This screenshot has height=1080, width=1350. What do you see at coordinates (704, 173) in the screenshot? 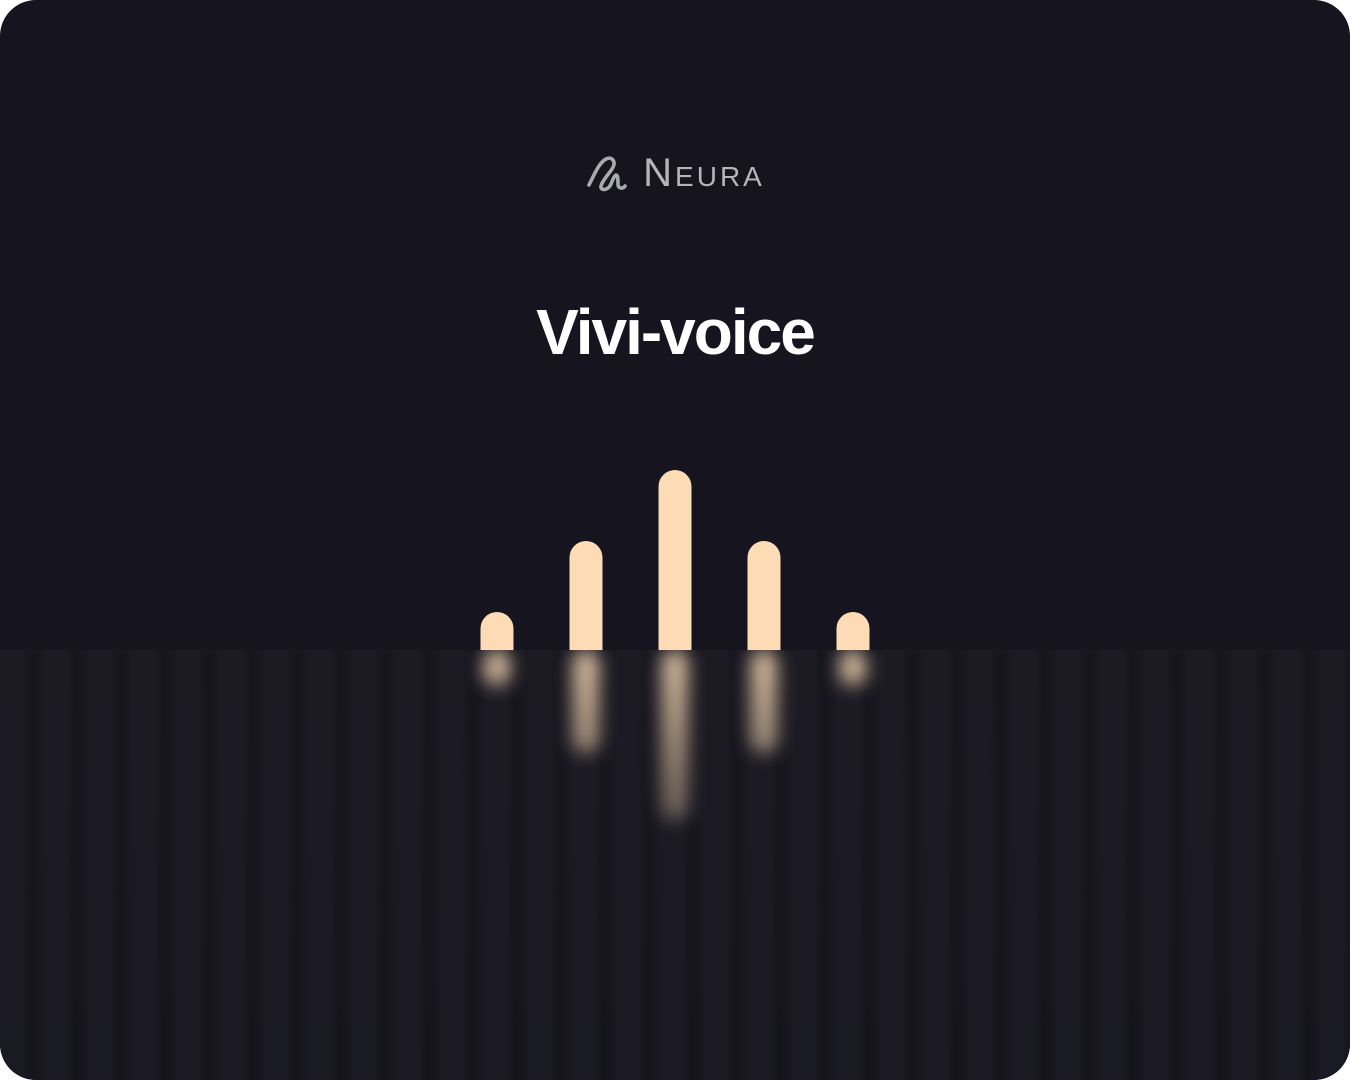
I see `brand-name: Neura` at bounding box center [704, 173].